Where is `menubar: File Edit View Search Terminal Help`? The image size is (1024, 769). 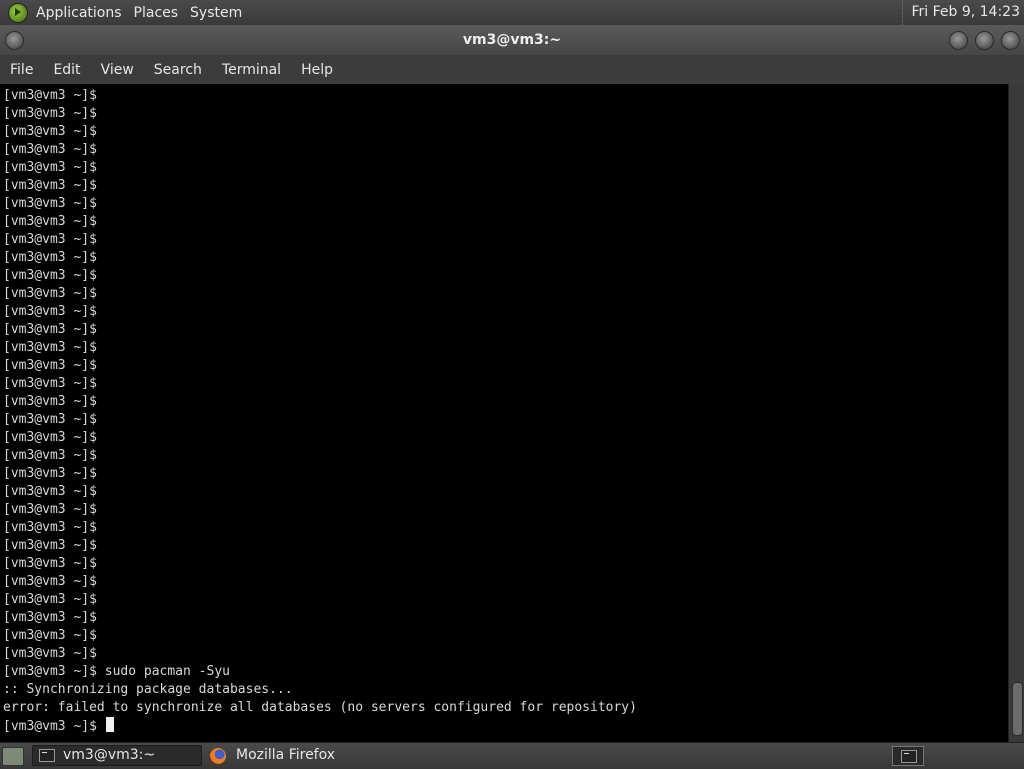 menubar: File Edit View Search Terminal Help is located at coordinates (512, 69).